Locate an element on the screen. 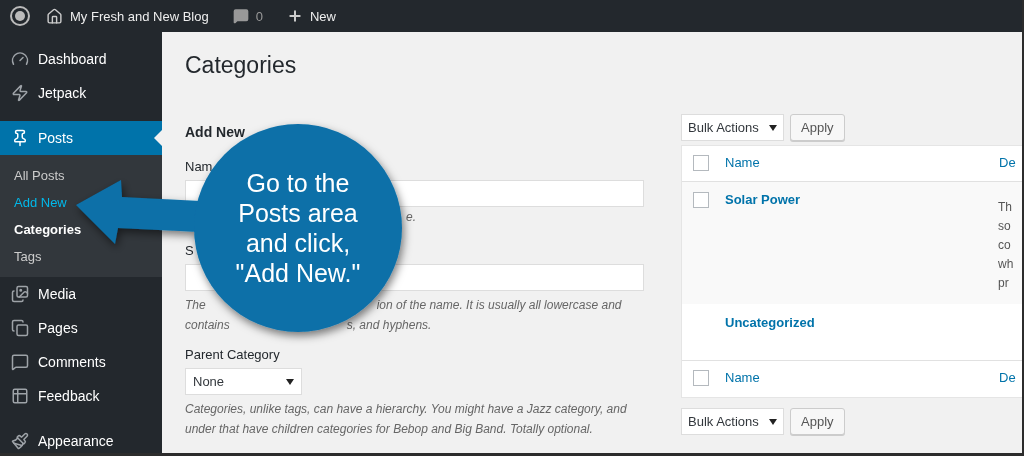 This screenshot has height=456, width=1024. menu-item: Feedback is located at coordinates (81, 396).